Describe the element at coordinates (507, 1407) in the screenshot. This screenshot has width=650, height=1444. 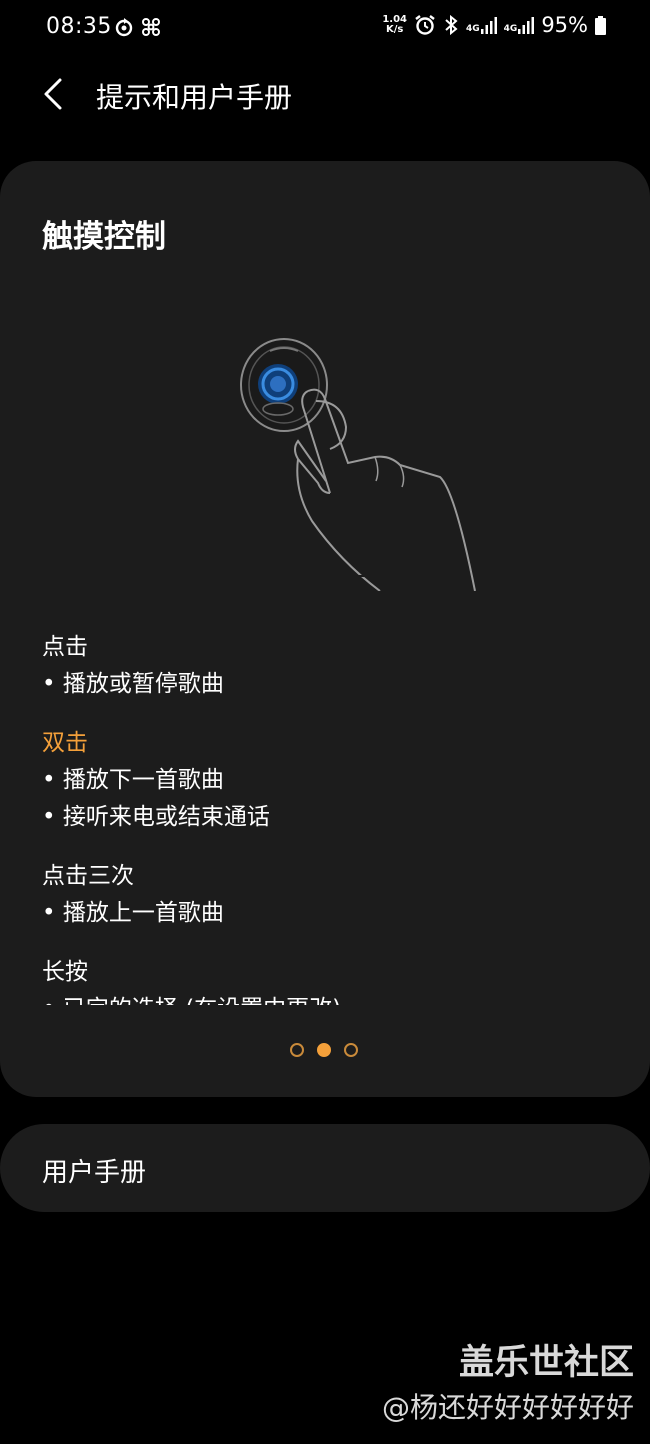
I see `watermark-user: @杨还好好好好好好` at that location.